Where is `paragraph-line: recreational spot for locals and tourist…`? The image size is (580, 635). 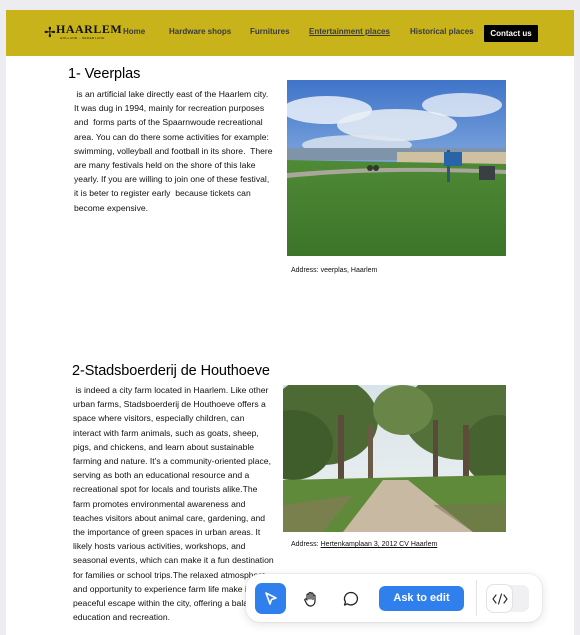 paragraph-line: recreational spot for locals and tourist… is located at coordinates (165, 489).